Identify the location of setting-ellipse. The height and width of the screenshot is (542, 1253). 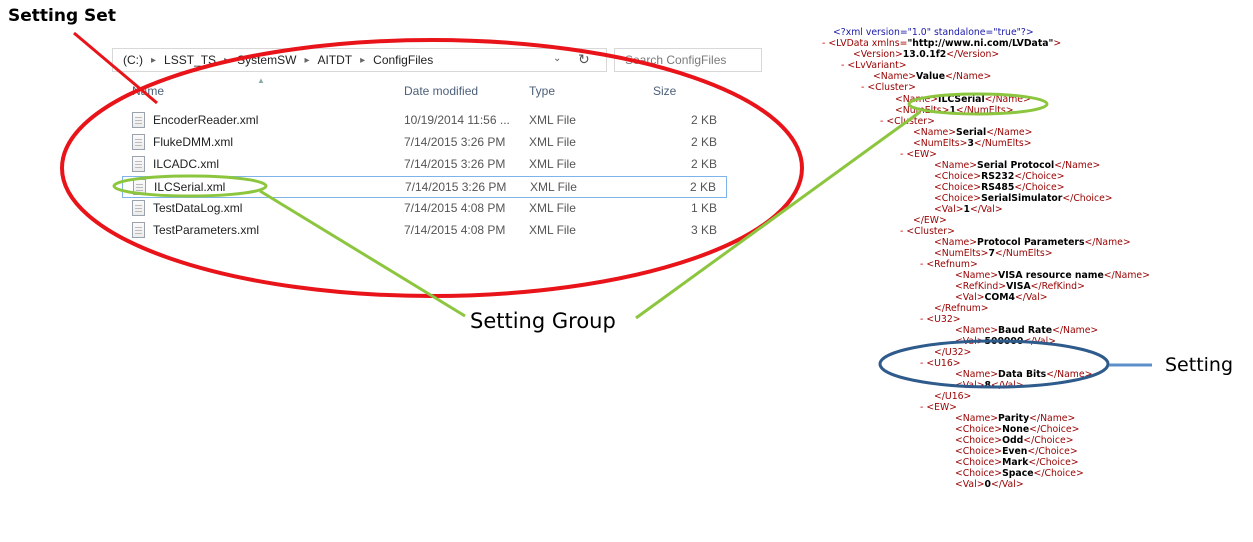
(994, 364).